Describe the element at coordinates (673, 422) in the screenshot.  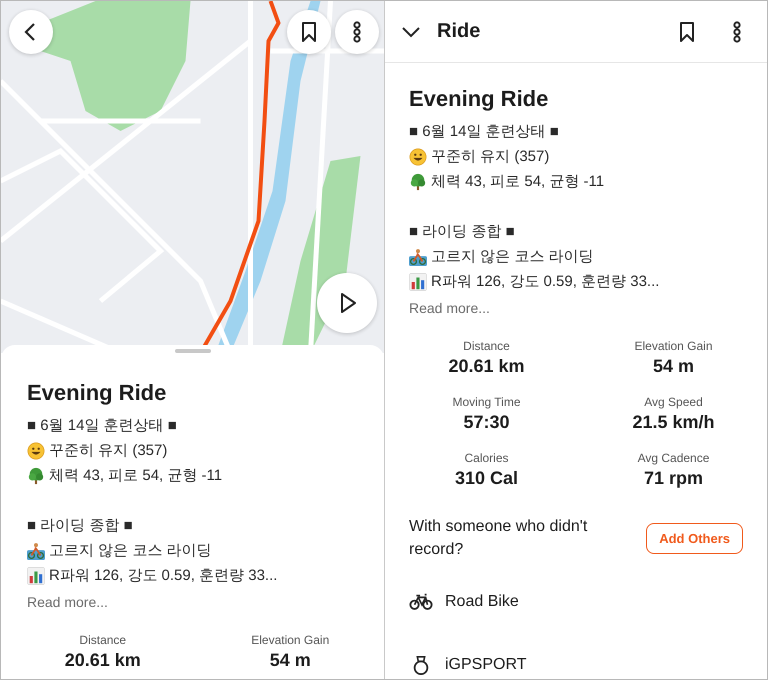
I see `stat-value: 21.5 km/h` at that location.